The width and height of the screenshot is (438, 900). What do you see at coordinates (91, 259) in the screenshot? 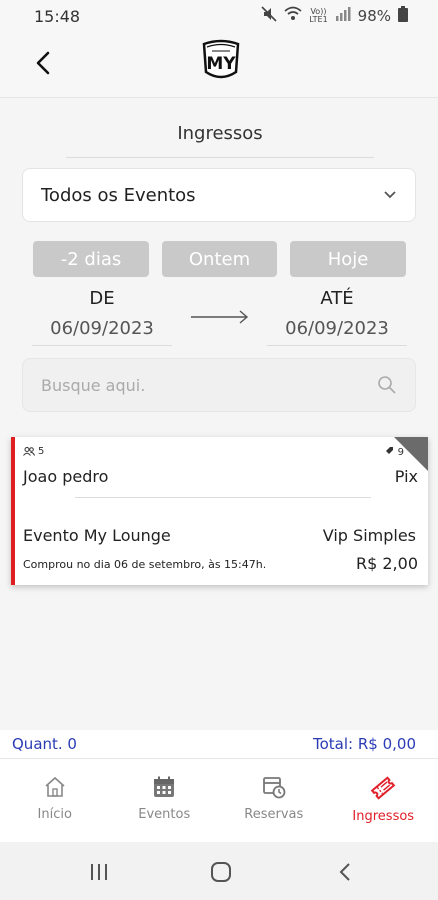
I see `range-button-minus-2-days: -2 dias` at bounding box center [91, 259].